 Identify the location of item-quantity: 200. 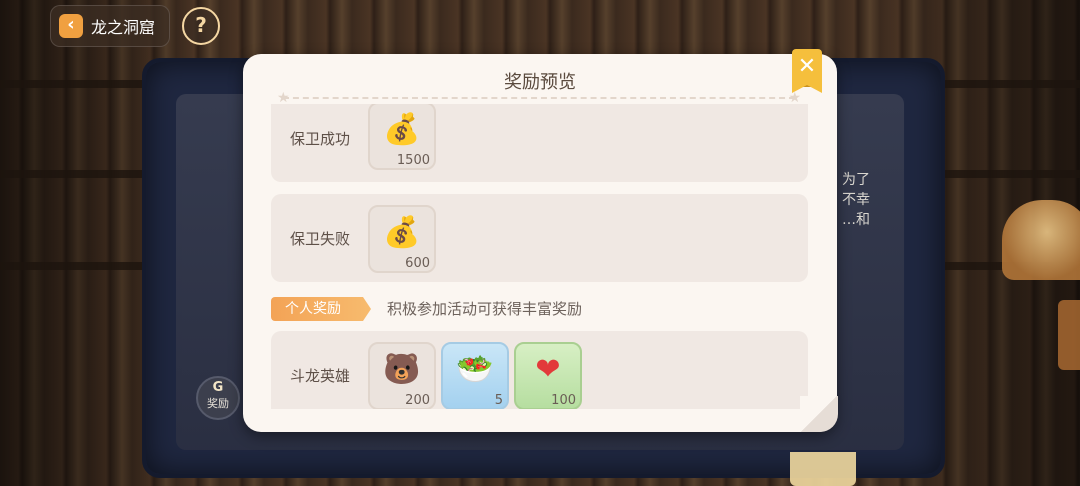
(417, 400).